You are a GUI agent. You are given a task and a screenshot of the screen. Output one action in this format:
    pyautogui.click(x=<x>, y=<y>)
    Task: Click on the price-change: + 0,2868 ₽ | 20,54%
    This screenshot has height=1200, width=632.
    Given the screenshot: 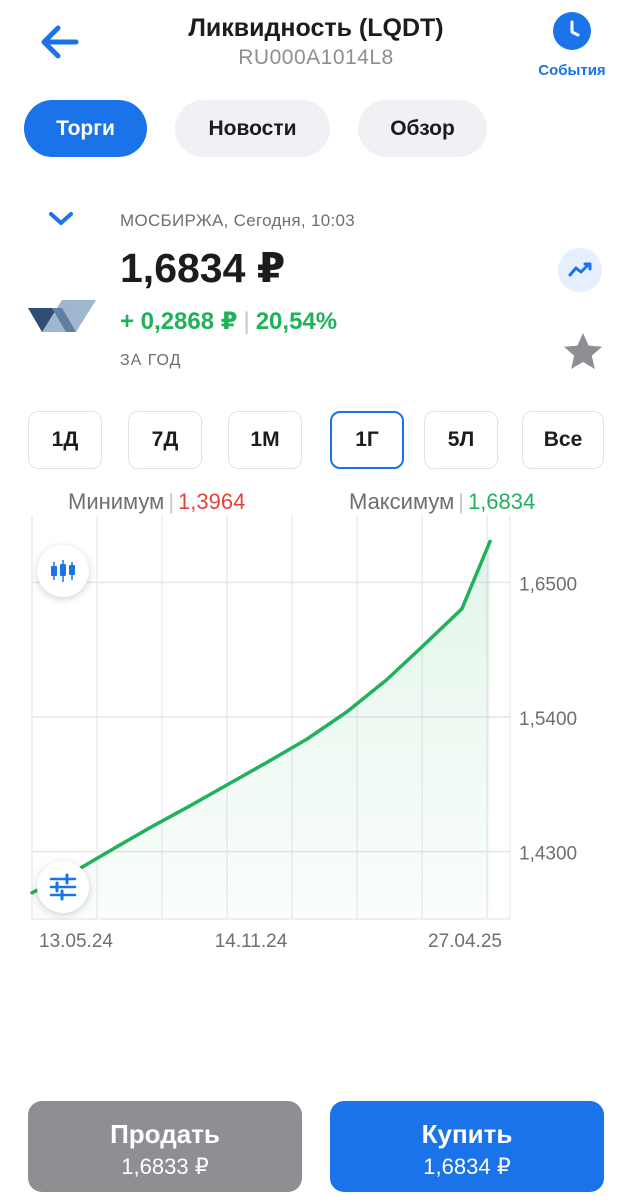 What is the action you would take?
    pyautogui.click(x=228, y=321)
    